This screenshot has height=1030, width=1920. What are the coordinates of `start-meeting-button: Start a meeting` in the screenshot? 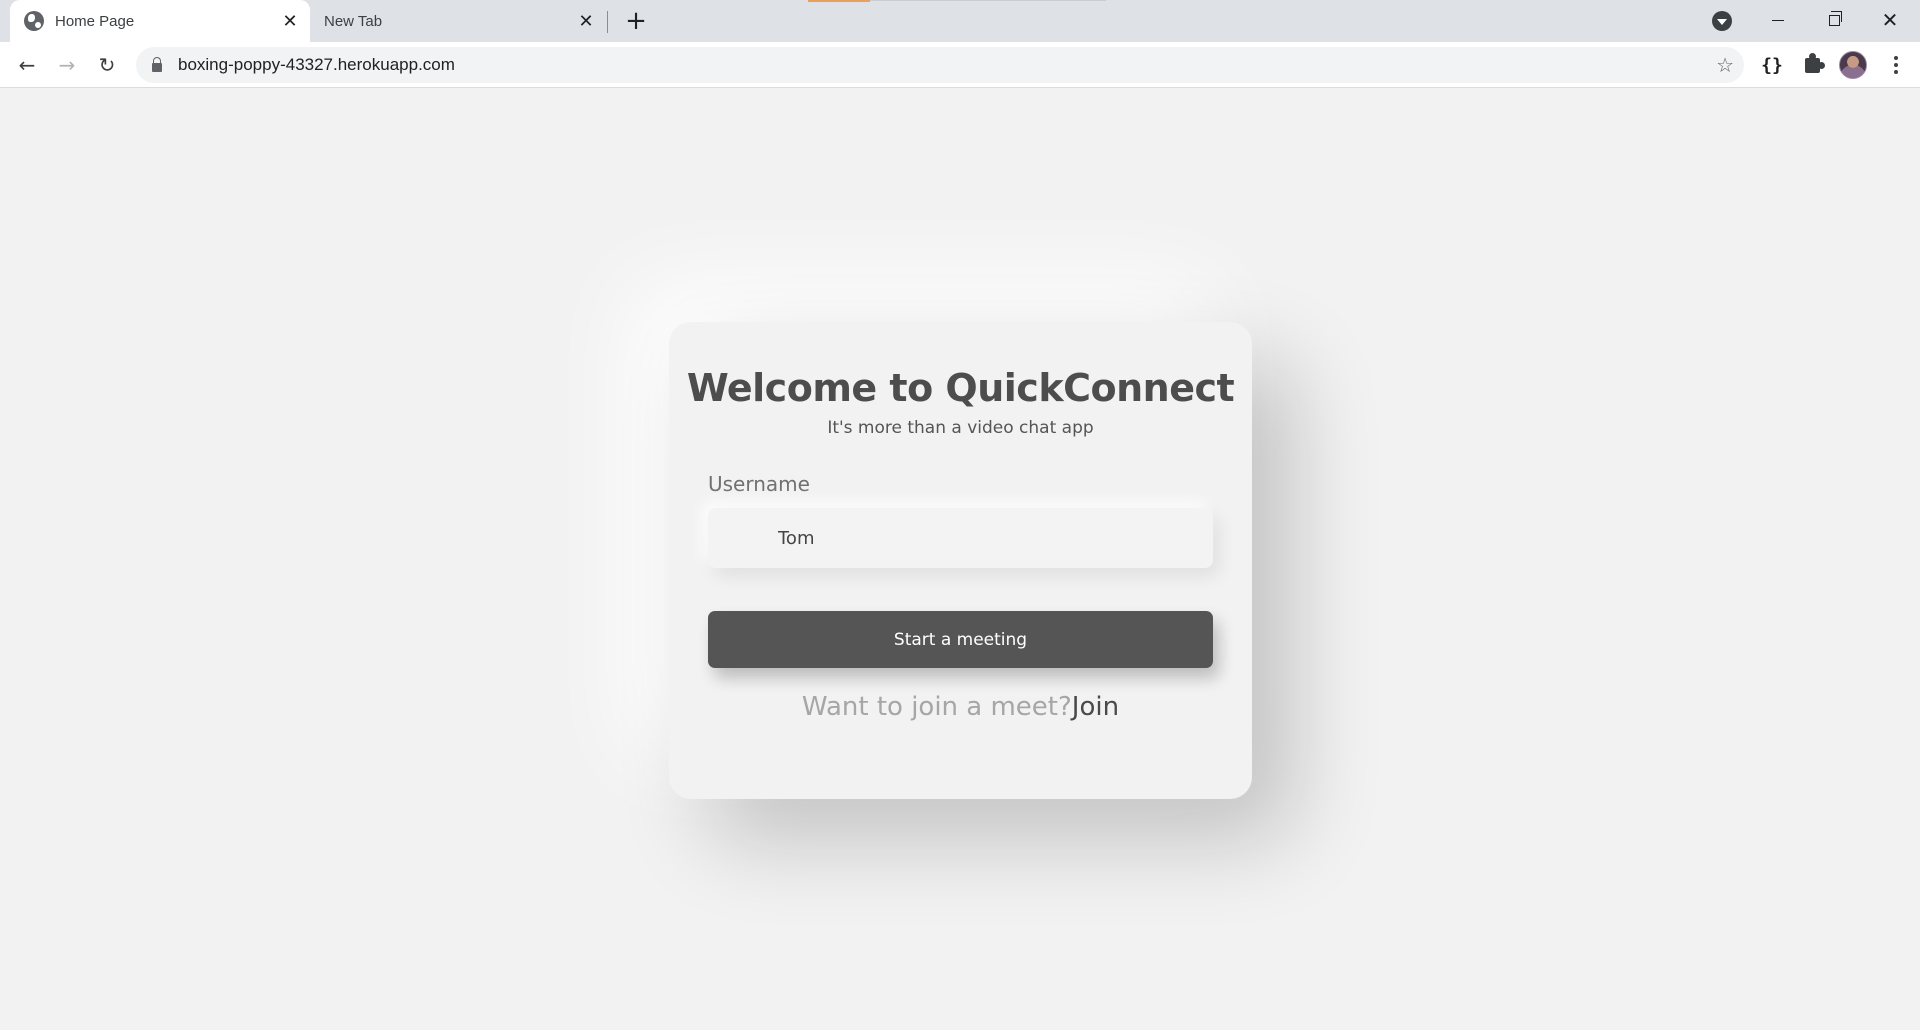 It's located at (960, 639).